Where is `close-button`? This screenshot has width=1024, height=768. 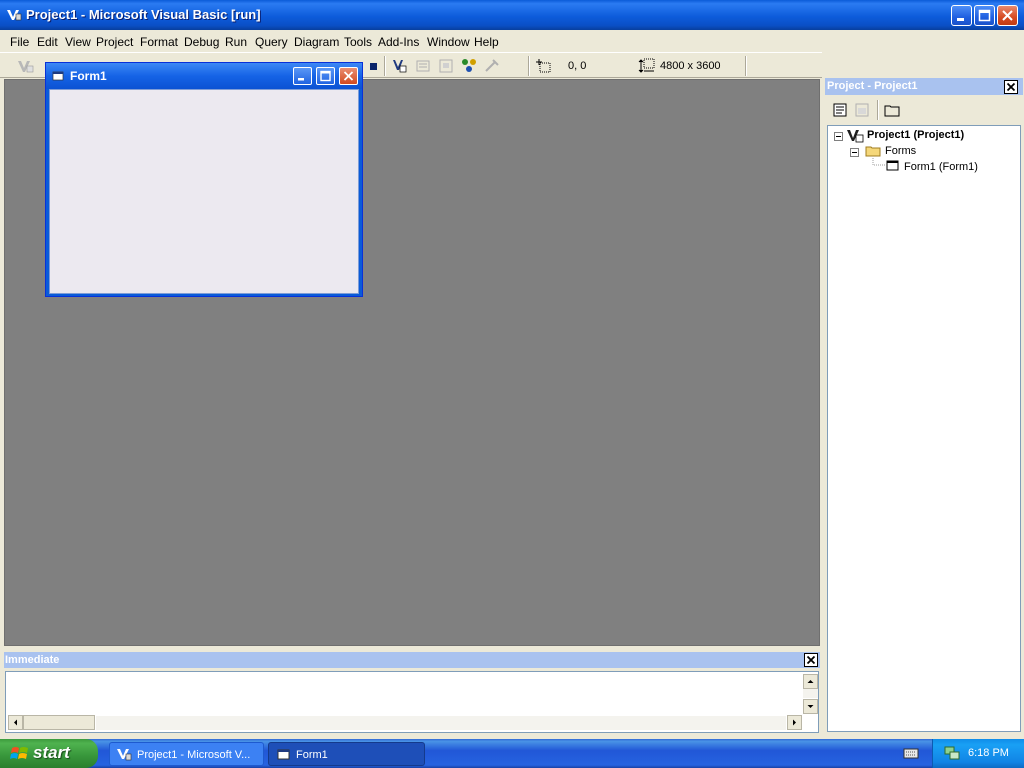 close-button is located at coordinates (1007, 15).